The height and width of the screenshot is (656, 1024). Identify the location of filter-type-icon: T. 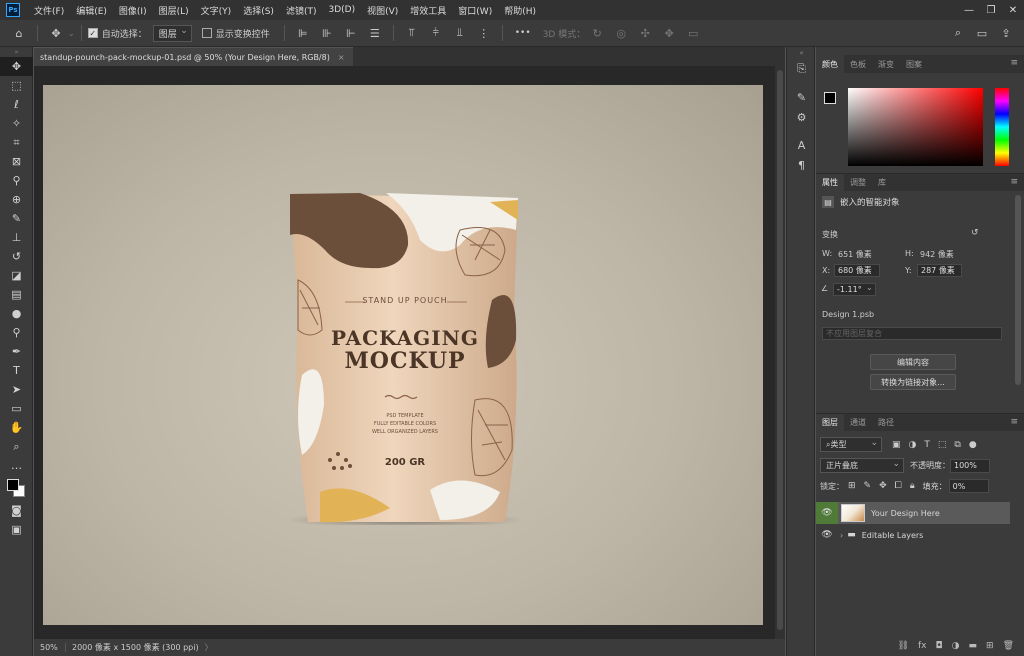
(927, 445).